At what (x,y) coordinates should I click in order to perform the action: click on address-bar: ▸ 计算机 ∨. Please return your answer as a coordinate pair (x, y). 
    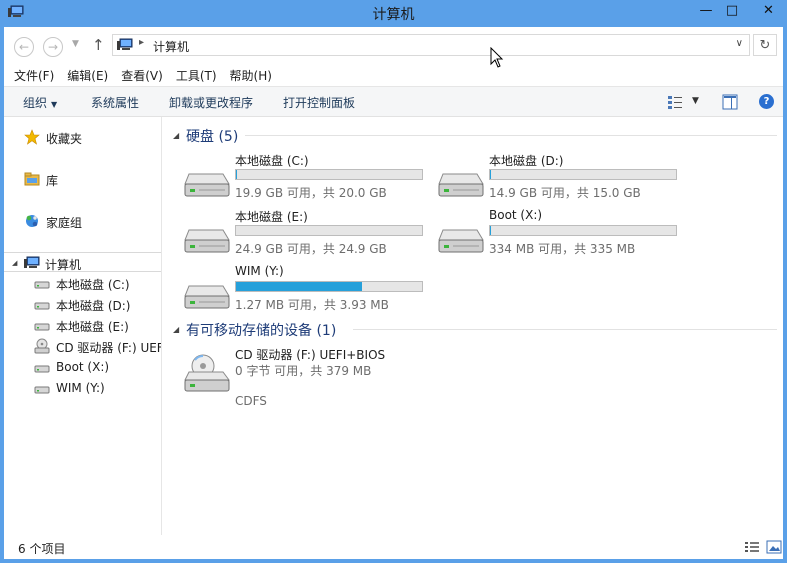
    Looking at the image, I should click on (431, 45).